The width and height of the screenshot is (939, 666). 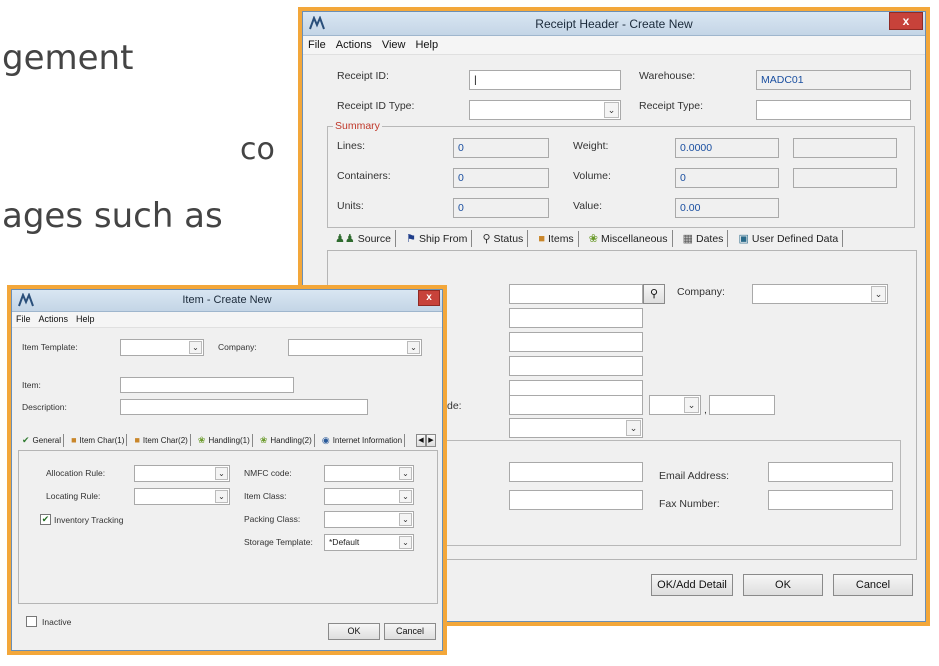 I want to click on packing-class-select: ⌄, so click(x=369, y=519).